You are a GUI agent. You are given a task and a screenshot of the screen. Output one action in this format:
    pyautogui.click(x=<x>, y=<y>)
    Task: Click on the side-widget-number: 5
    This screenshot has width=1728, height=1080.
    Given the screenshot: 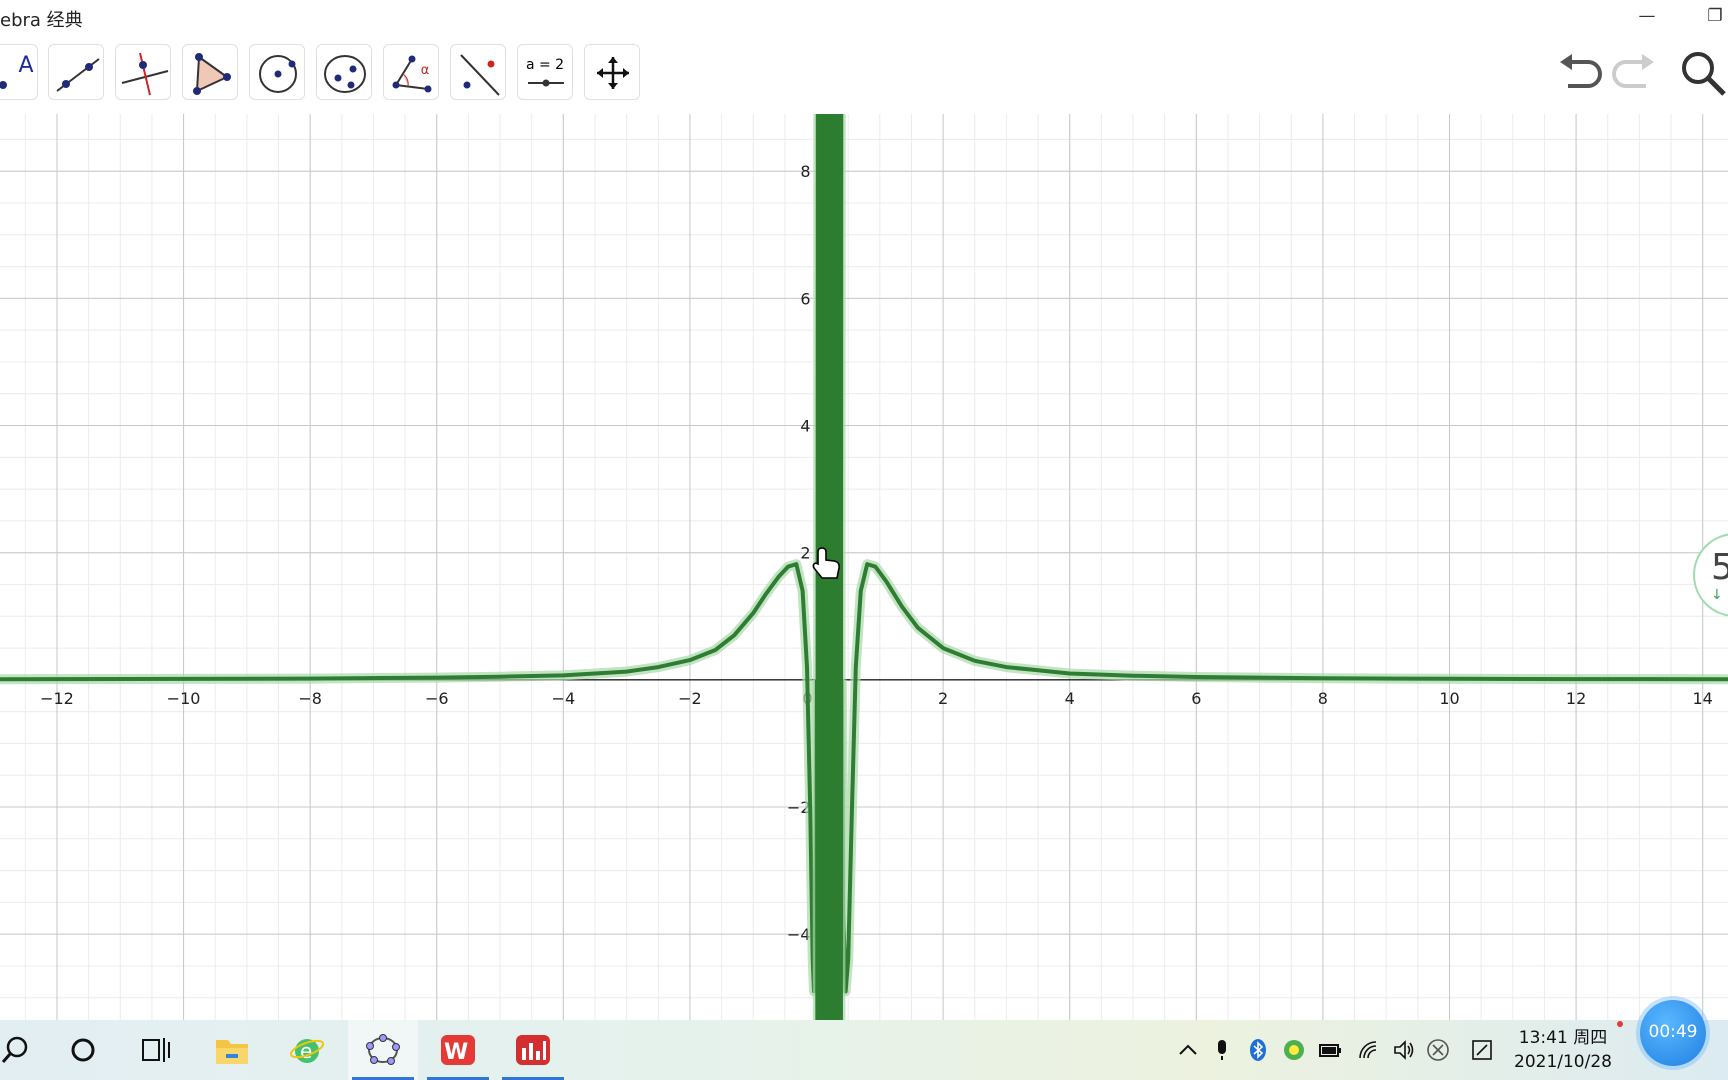 What is the action you would take?
    pyautogui.click(x=1719, y=567)
    